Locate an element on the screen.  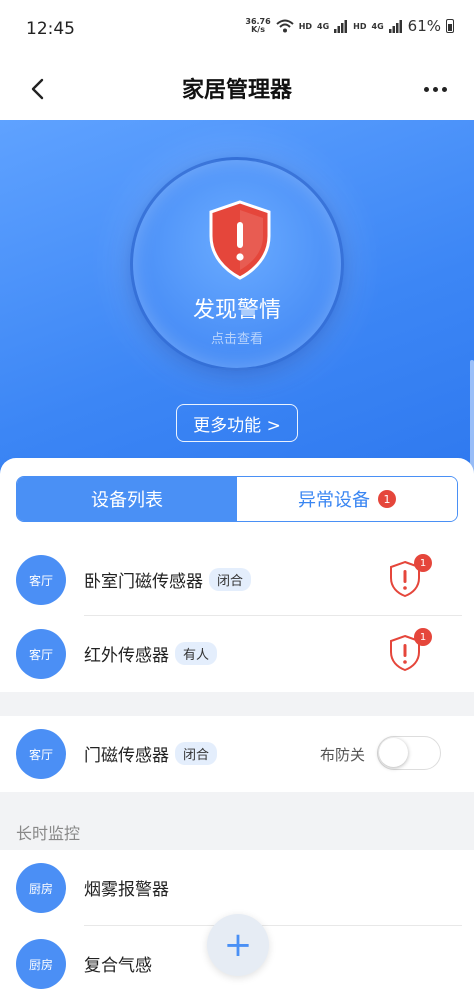
device-name-text: 门磁传感器 is located at coordinates (126, 756).